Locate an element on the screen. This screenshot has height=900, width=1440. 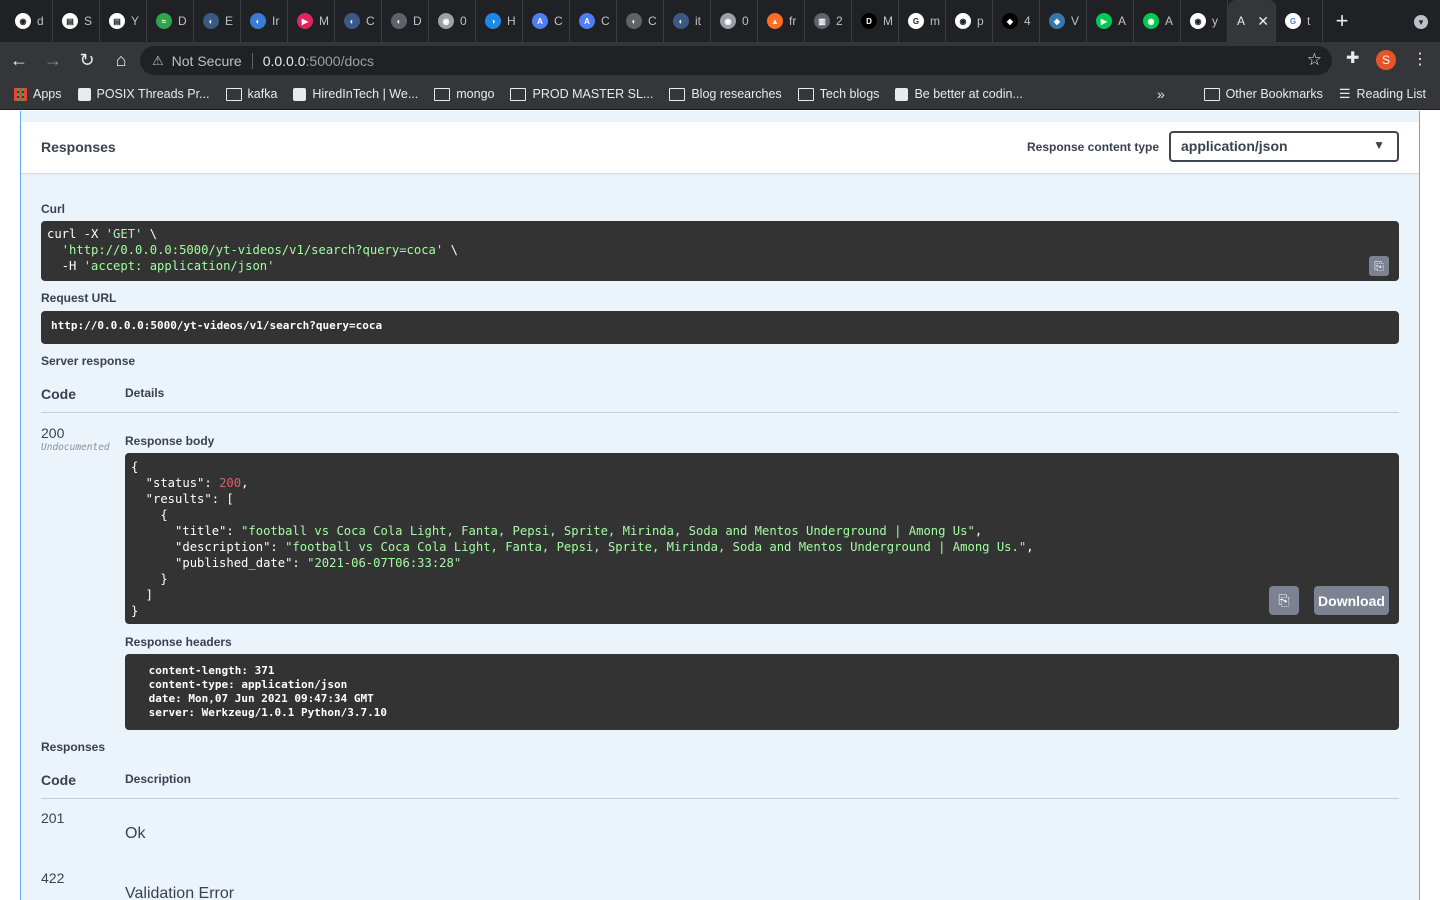
json-key: "published_date": is located at coordinates (219, 563).